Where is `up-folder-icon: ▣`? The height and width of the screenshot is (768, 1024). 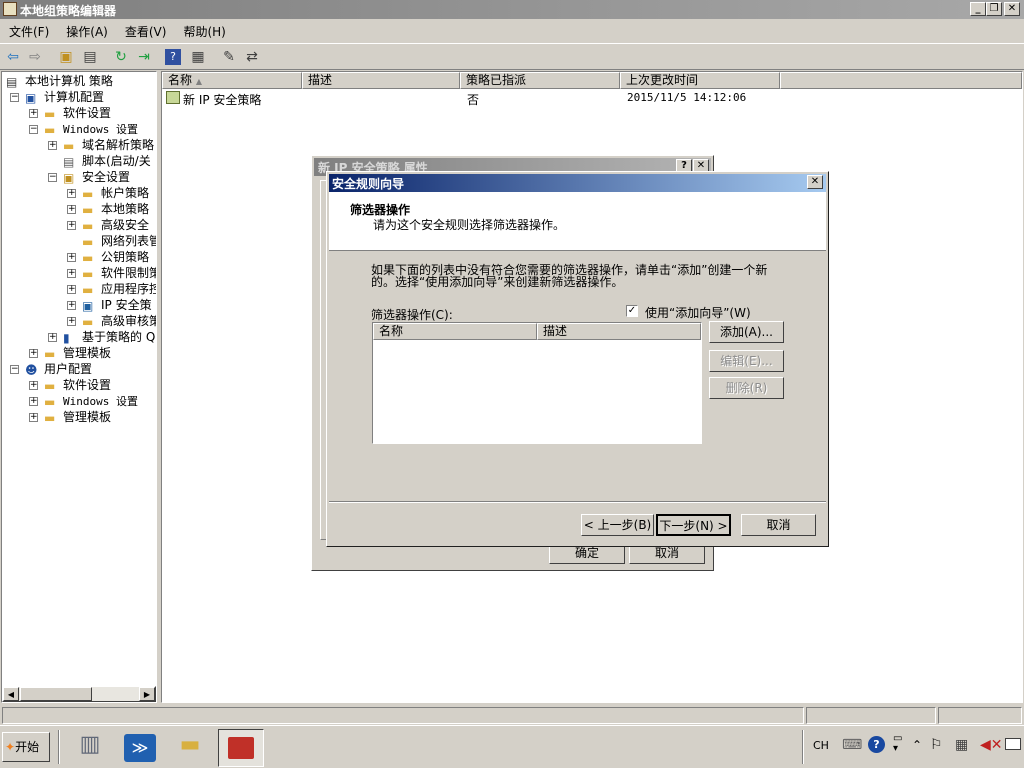 up-folder-icon: ▣ is located at coordinates (66, 57).